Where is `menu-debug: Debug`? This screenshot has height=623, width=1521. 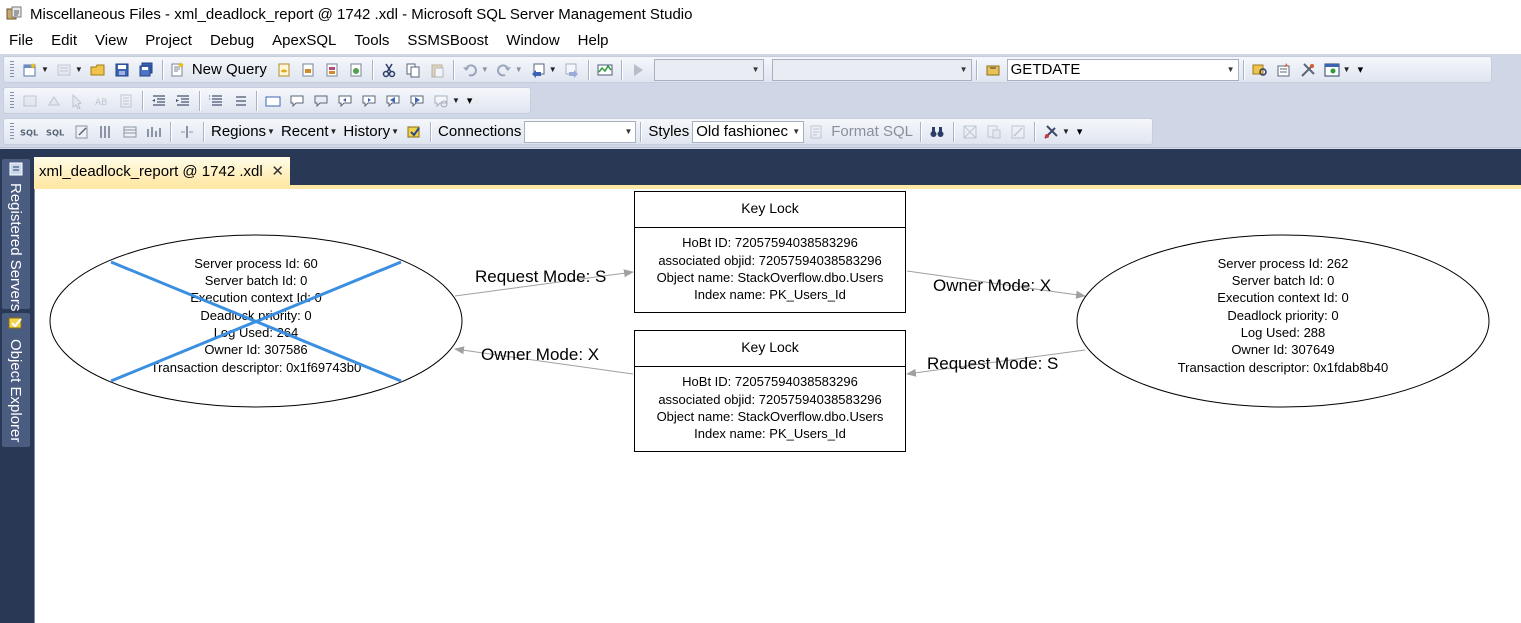
menu-debug: Debug is located at coordinates (232, 41).